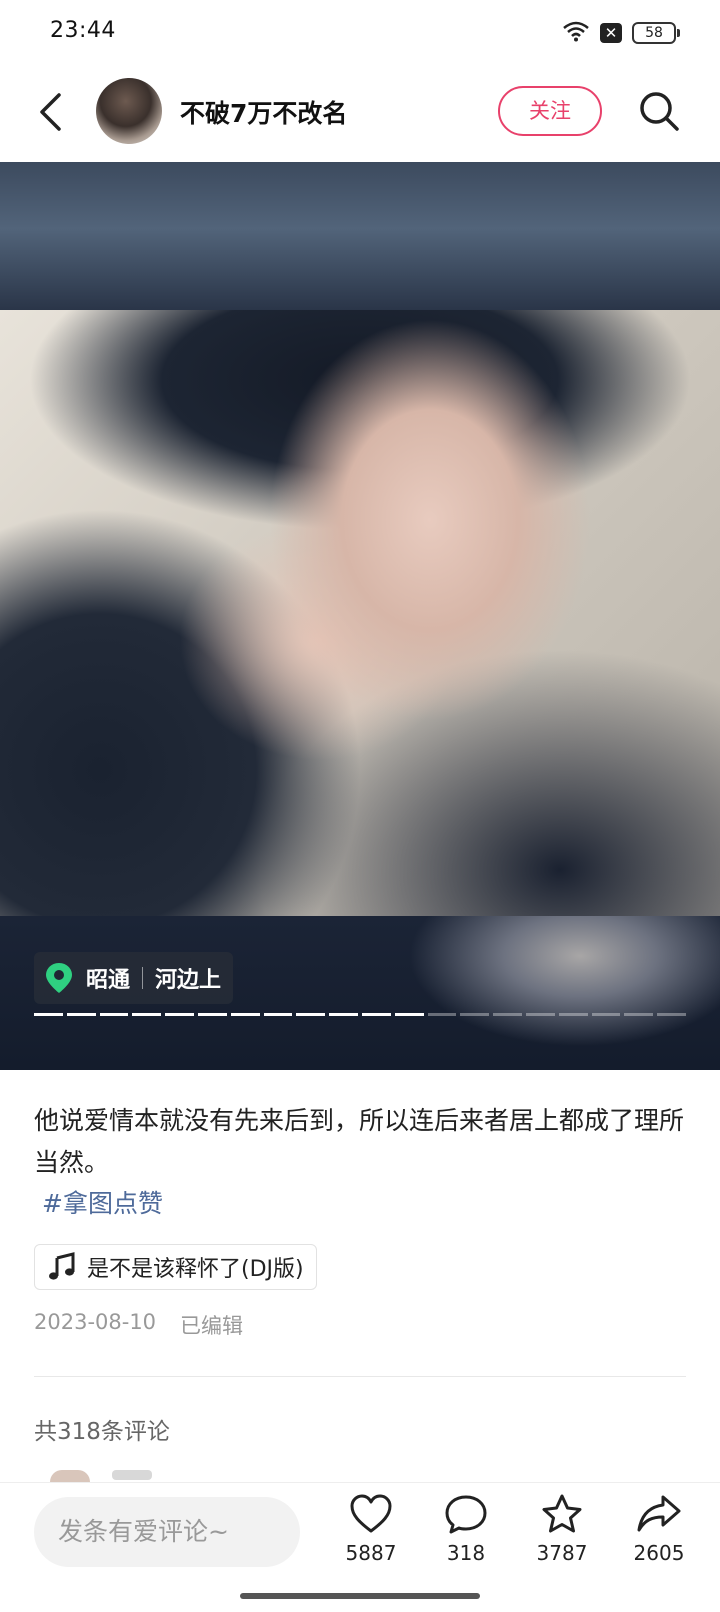 The width and height of the screenshot is (720, 1612). I want to click on heart-icon, so click(371, 1513).